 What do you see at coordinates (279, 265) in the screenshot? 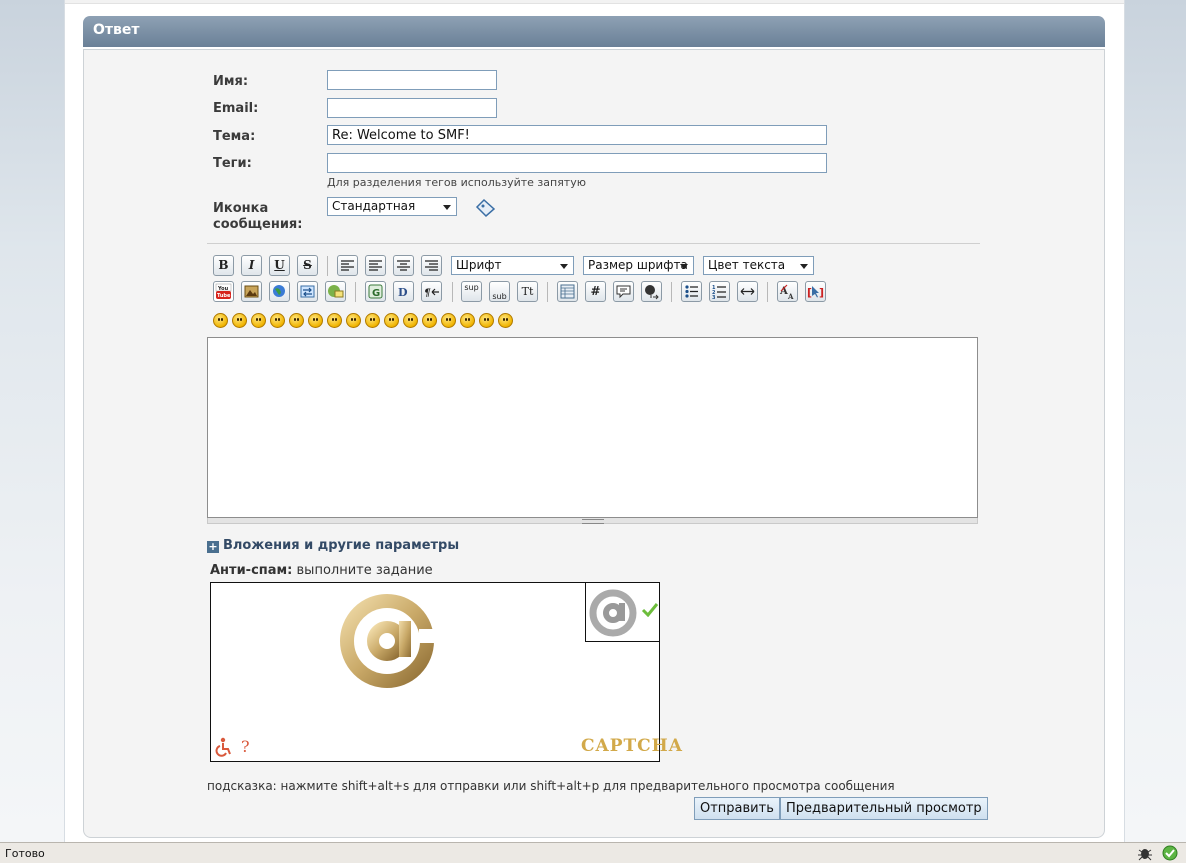
I see `underline-button: U` at bounding box center [279, 265].